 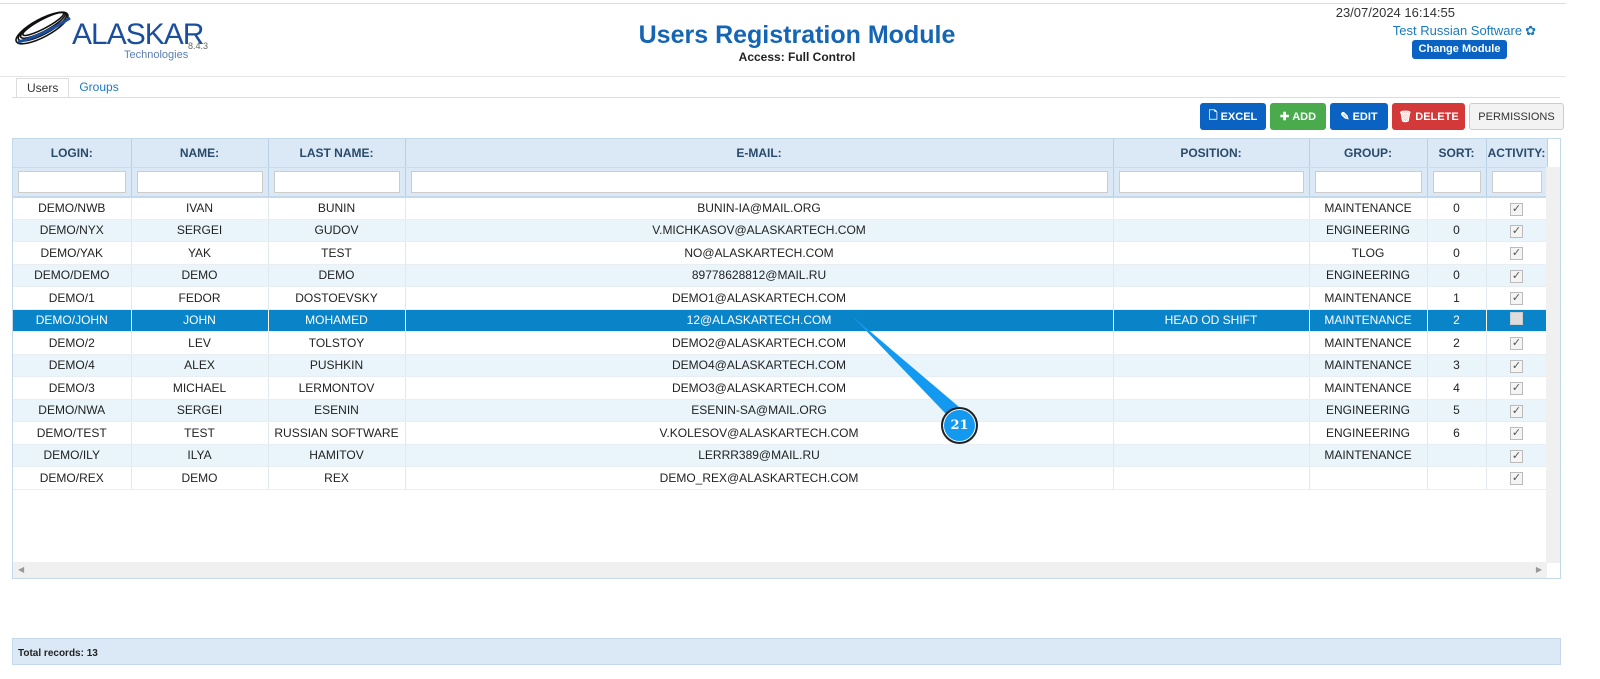 What do you see at coordinates (337, 433) in the screenshot?
I see `cell-last: RUSSIAN SOFTWARE` at bounding box center [337, 433].